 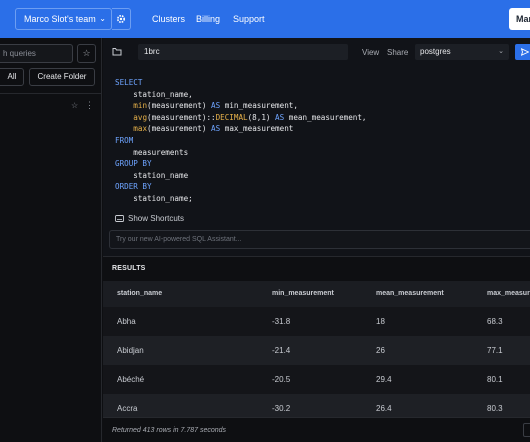 What do you see at coordinates (316, 321) in the screenshot?
I see `table-row: Abha -31.8 18 68.3` at bounding box center [316, 321].